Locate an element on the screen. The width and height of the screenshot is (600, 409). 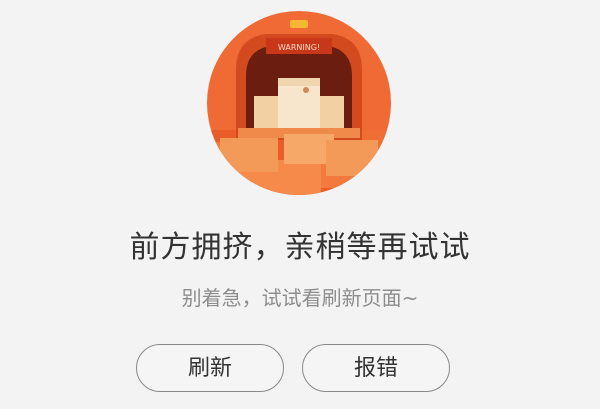
error-subtitle: 别着急，试试看刷新页面~ is located at coordinates (300, 298).